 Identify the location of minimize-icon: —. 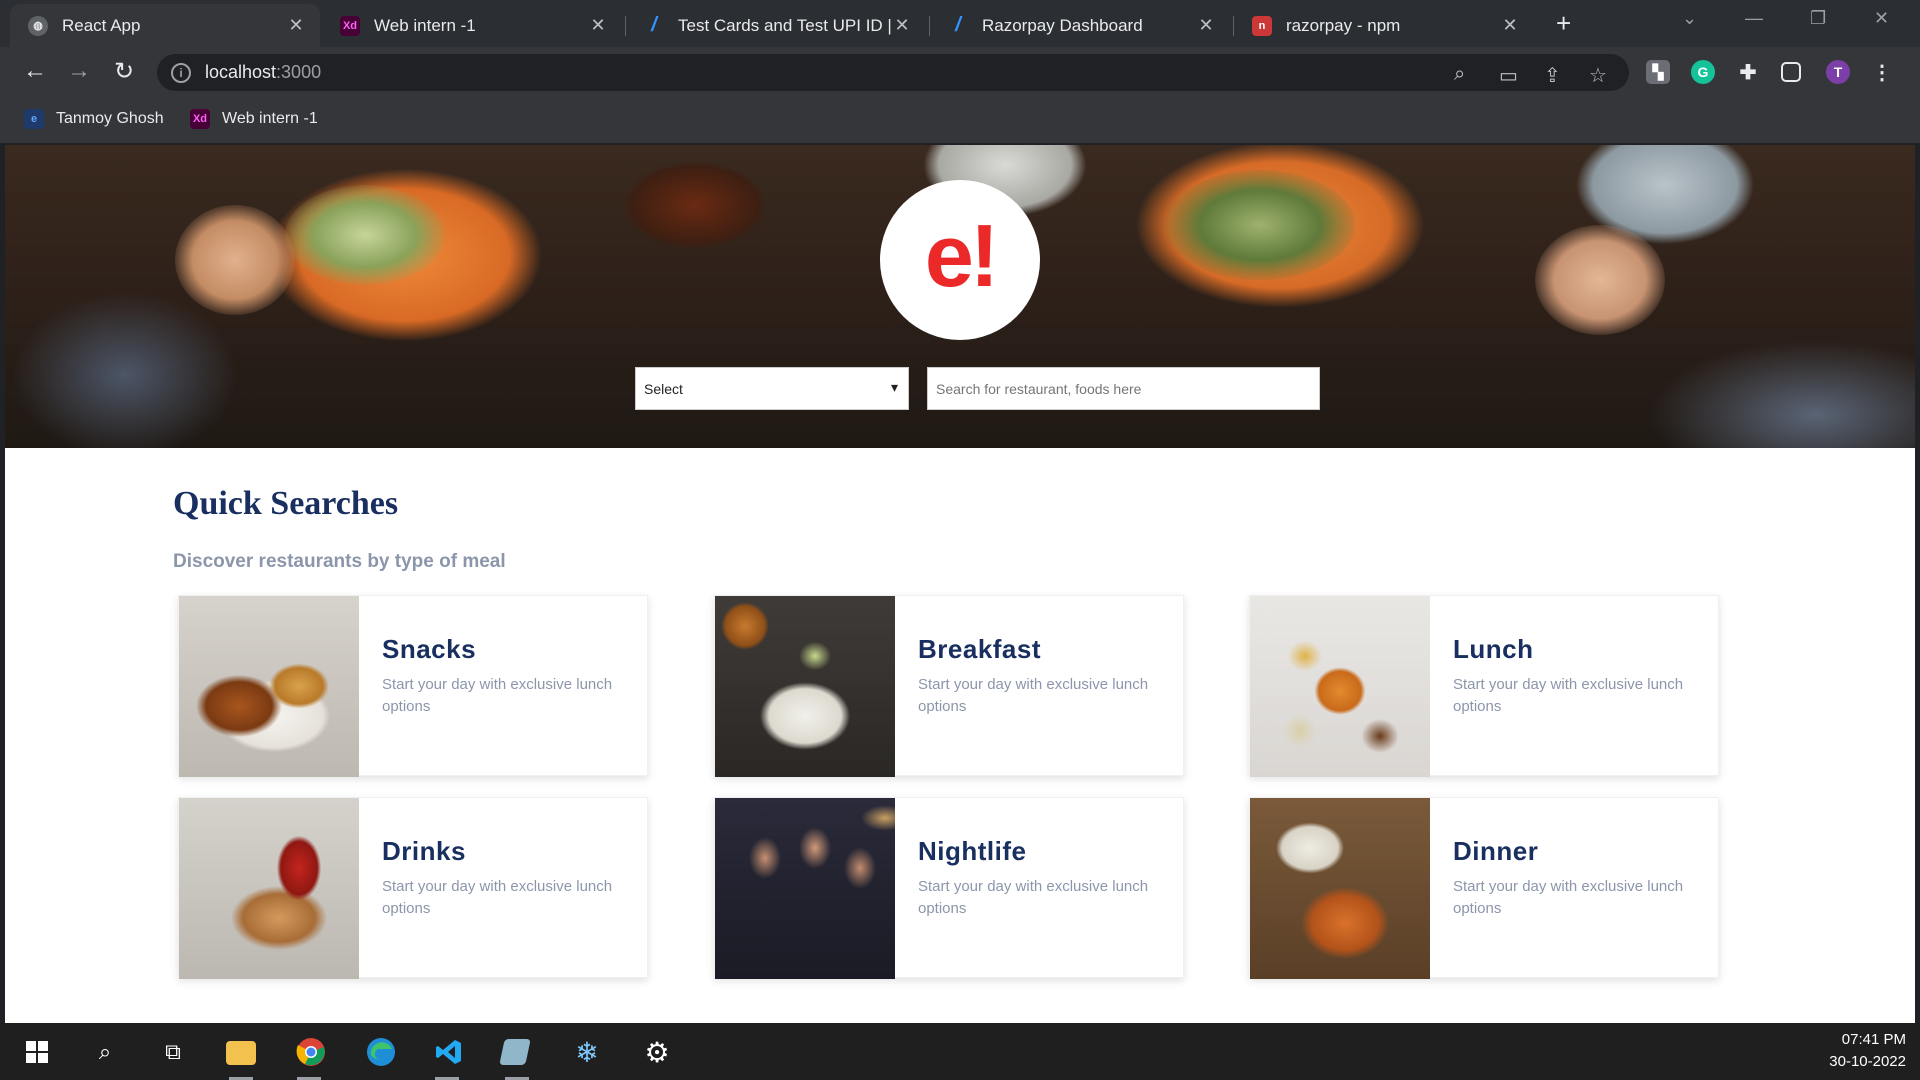
(1754, 18).